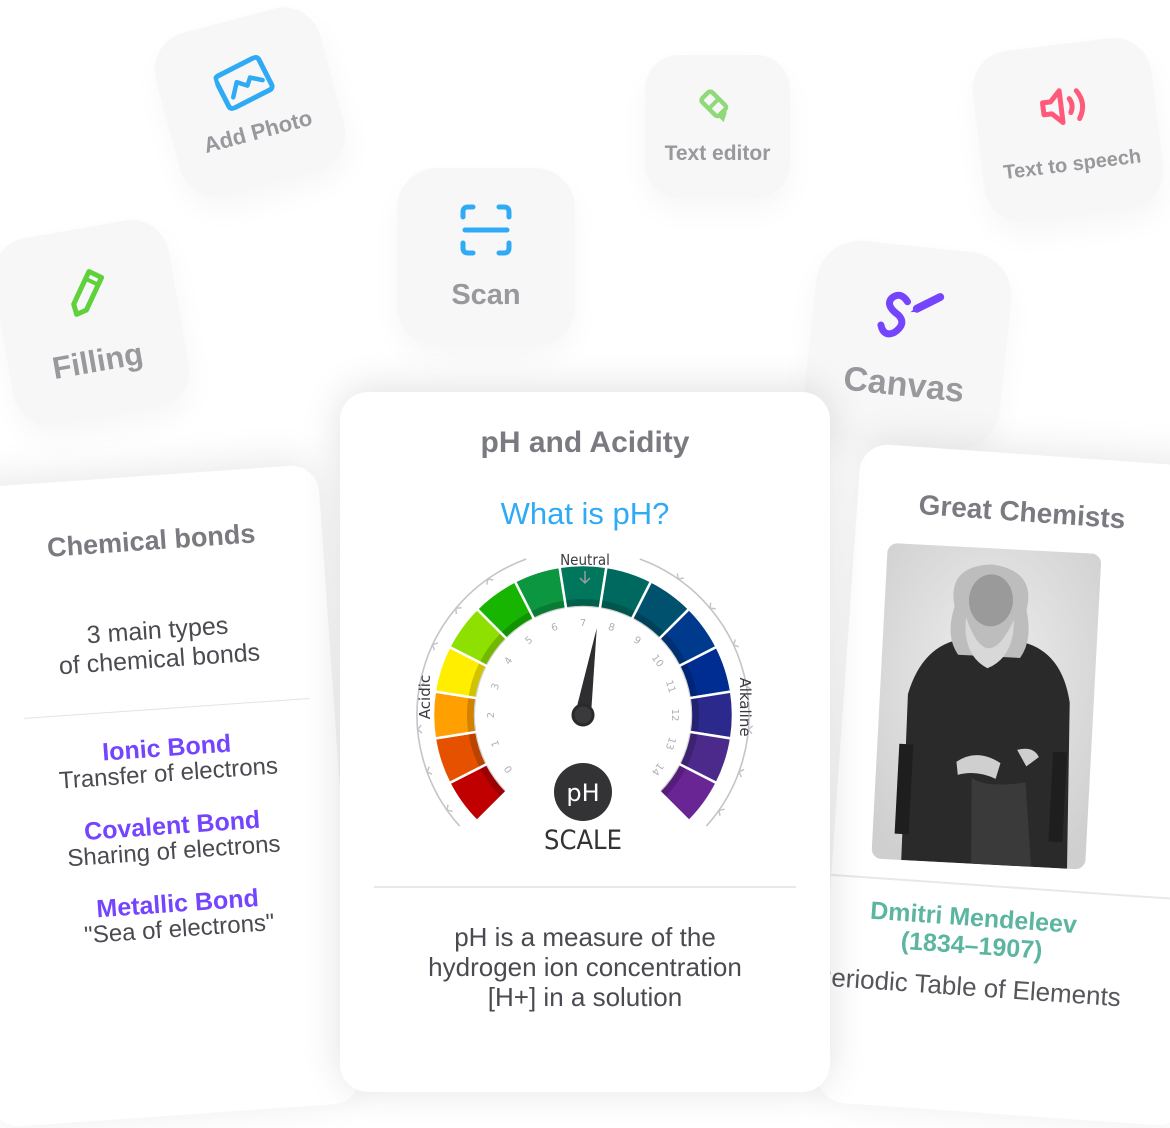 This screenshot has width=1170, height=1128. What do you see at coordinates (554, 628) in the screenshot?
I see `gauge-tick-label: 6` at bounding box center [554, 628].